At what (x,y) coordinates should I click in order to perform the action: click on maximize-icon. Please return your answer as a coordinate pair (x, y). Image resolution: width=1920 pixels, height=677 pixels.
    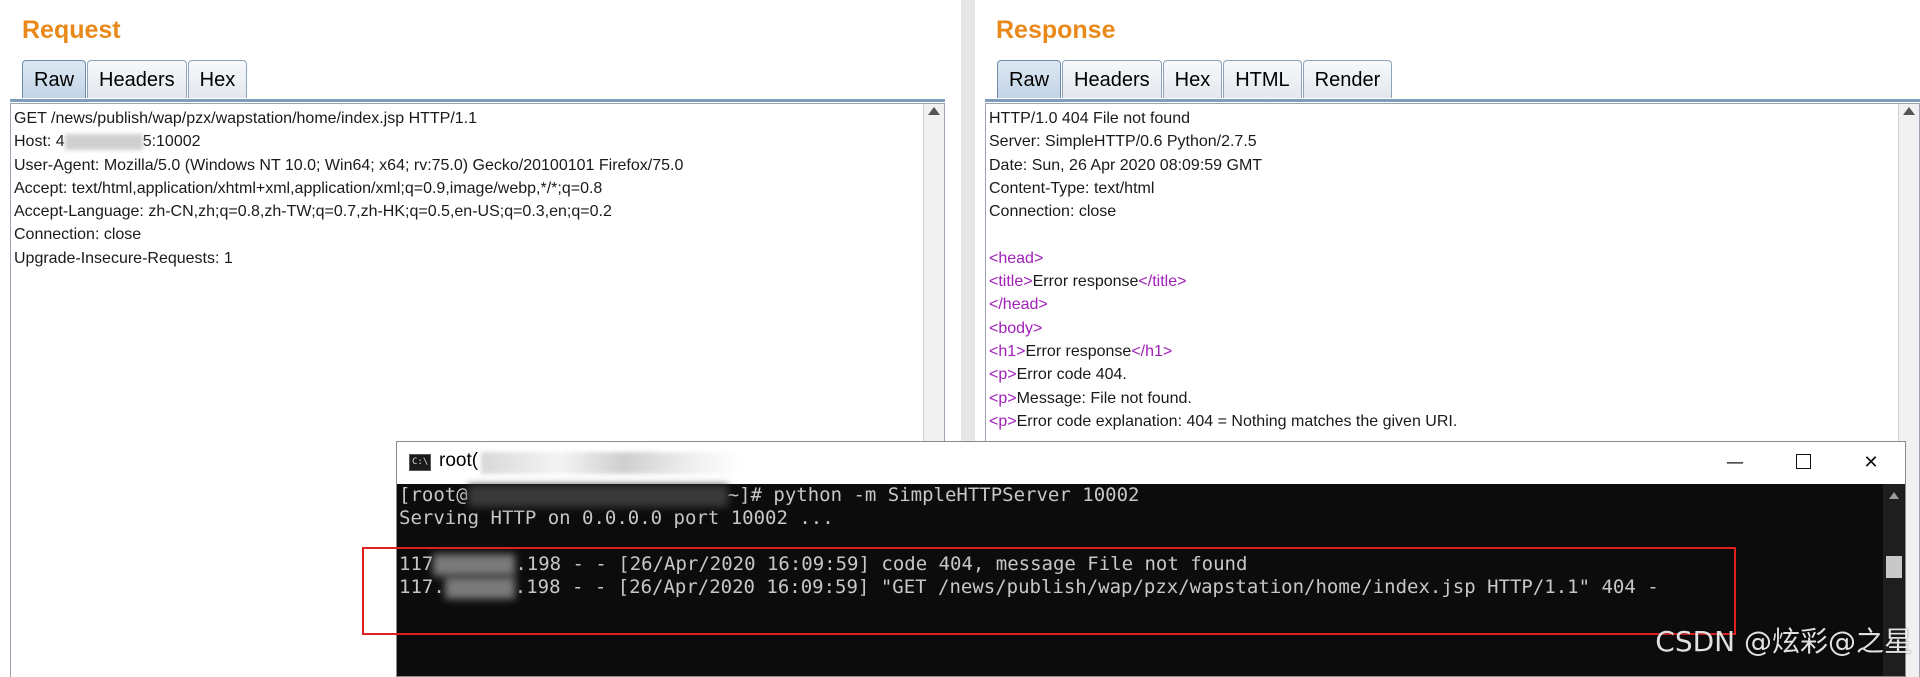
    Looking at the image, I should click on (1803, 461).